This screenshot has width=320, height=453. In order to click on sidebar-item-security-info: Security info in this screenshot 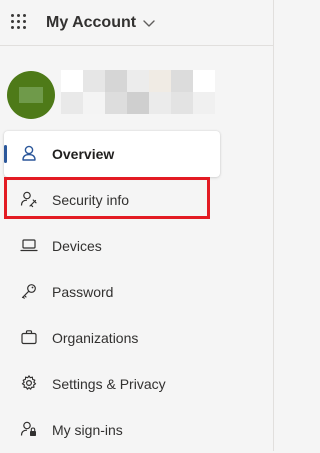, I will do `click(112, 200)`.